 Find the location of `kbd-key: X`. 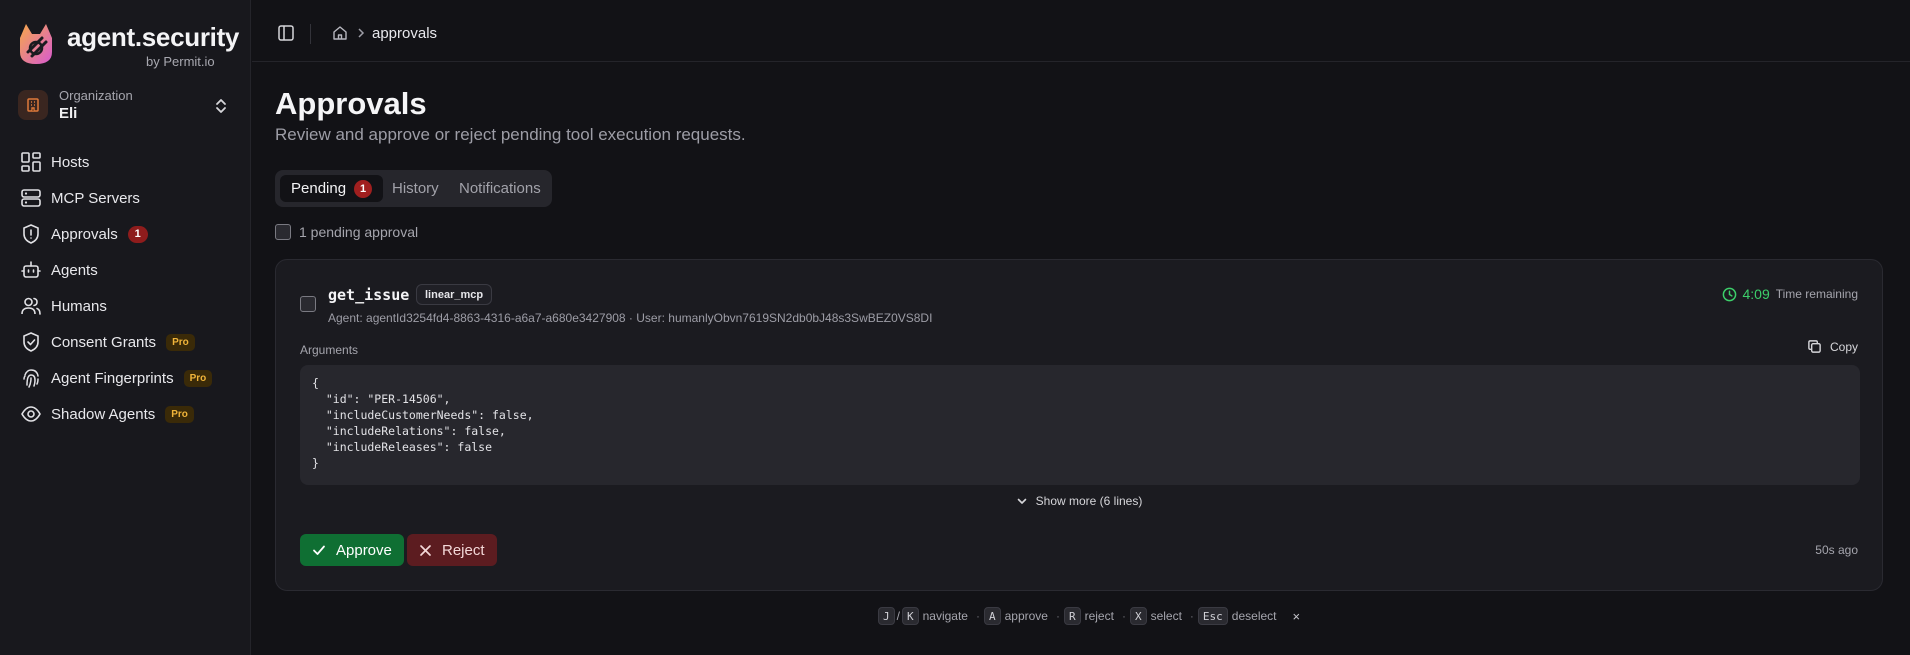

kbd-key: X is located at coordinates (1138, 616).